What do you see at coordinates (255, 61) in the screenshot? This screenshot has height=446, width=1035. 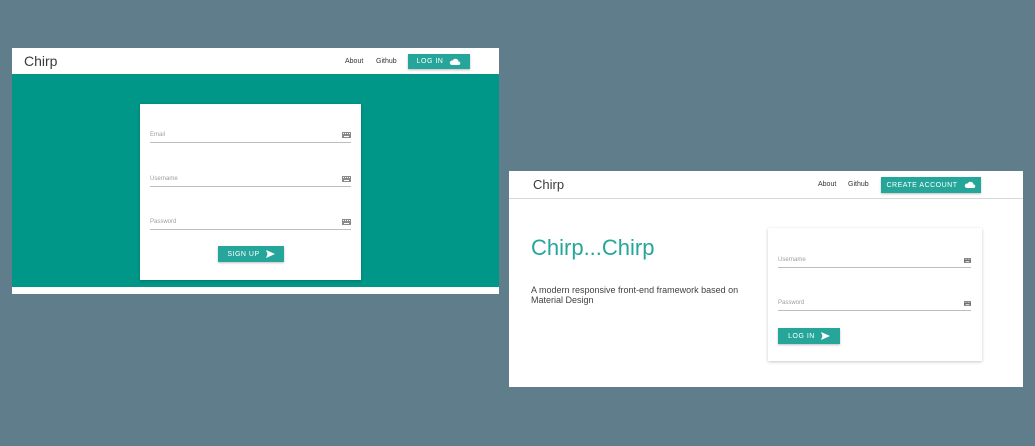 I see `navbar: Chirp About Github LOG IN` at bounding box center [255, 61].